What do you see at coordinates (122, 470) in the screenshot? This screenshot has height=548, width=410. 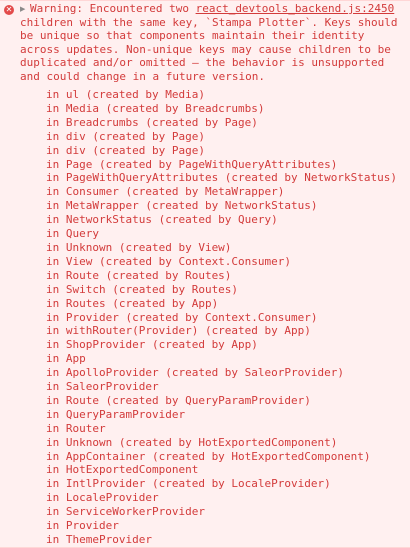 I see `stack-frame: in HotExportedComponent` at bounding box center [122, 470].